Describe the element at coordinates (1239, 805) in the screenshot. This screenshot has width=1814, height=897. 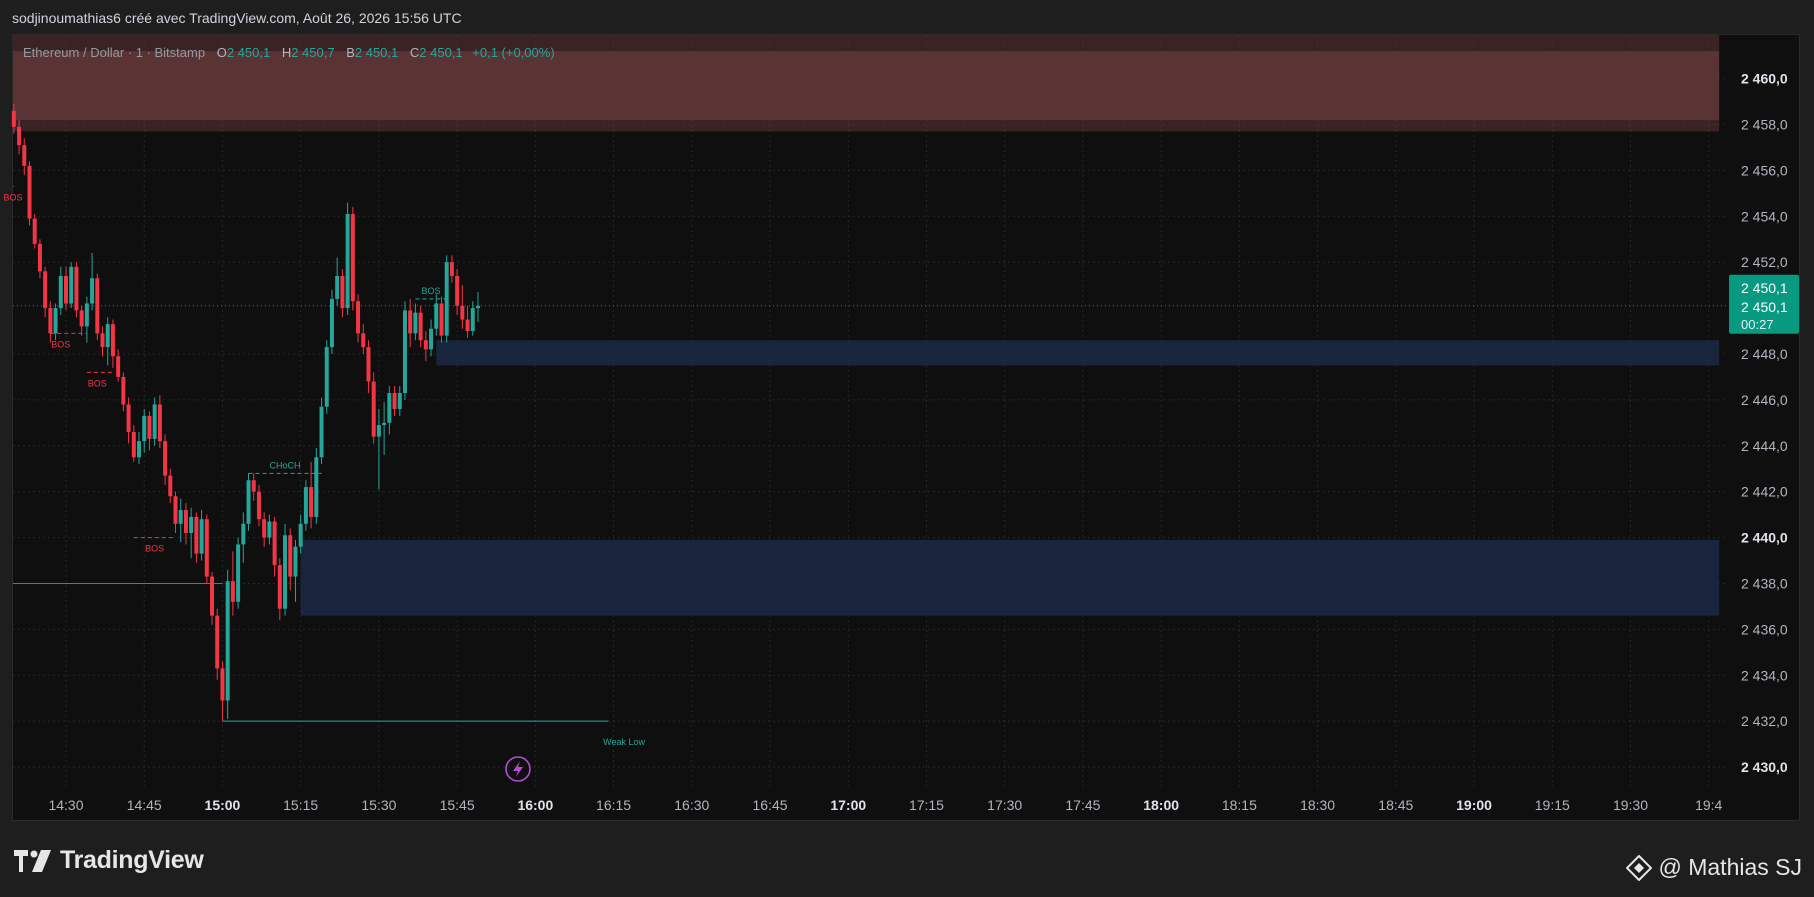
I see `x-axis-tick-label: 18:15` at that location.